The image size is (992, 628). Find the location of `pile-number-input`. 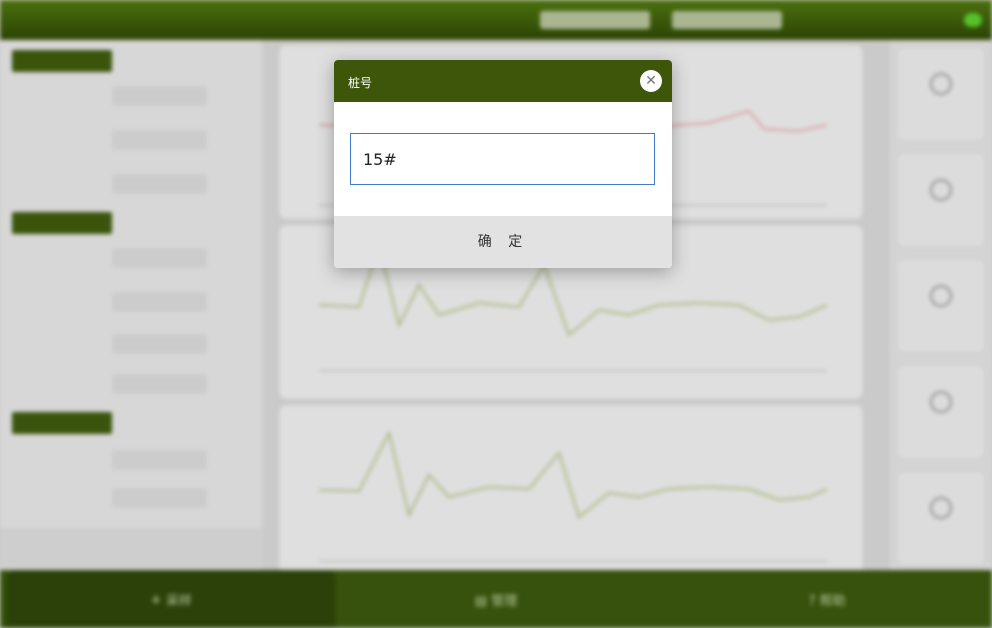

pile-number-input is located at coordinates (502, 159).